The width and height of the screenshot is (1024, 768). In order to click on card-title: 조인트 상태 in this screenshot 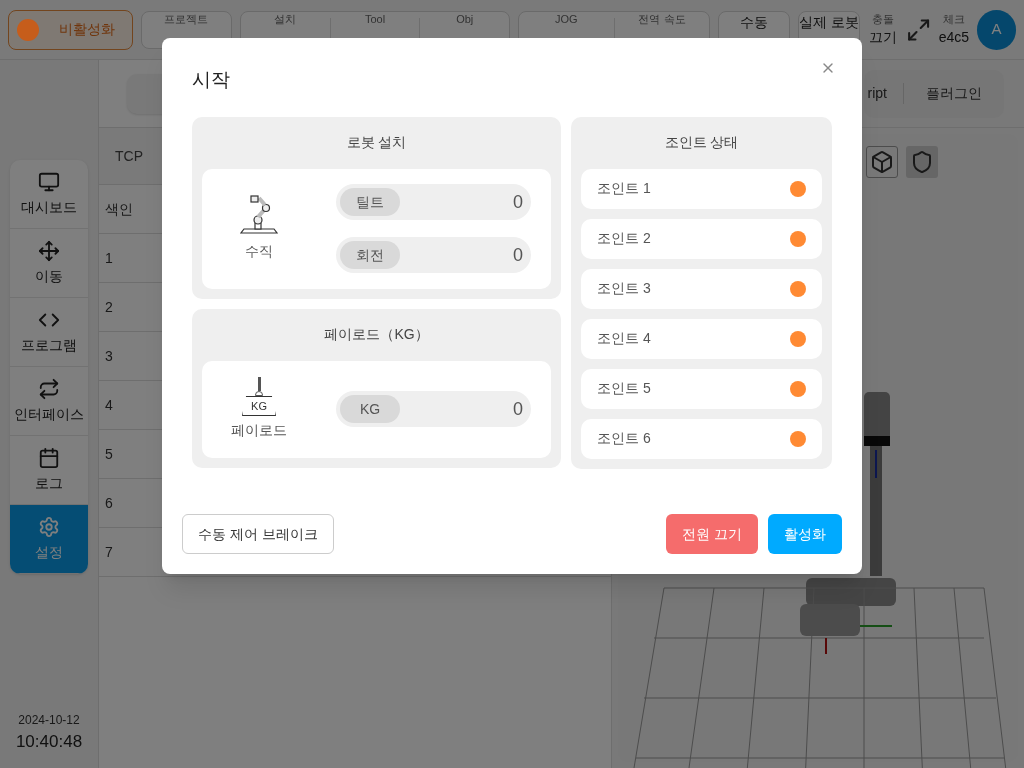, I will do `click(701, 142)`.